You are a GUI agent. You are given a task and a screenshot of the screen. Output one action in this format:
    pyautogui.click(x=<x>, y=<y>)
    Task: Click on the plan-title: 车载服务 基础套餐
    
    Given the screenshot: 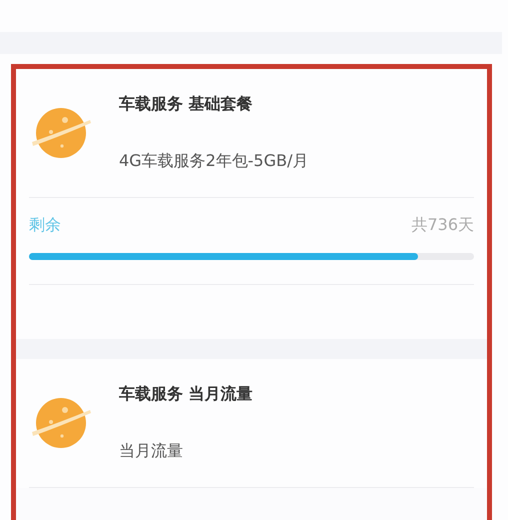 What is the action you would take?
    pyautogui.click(x=186, y=104)
    